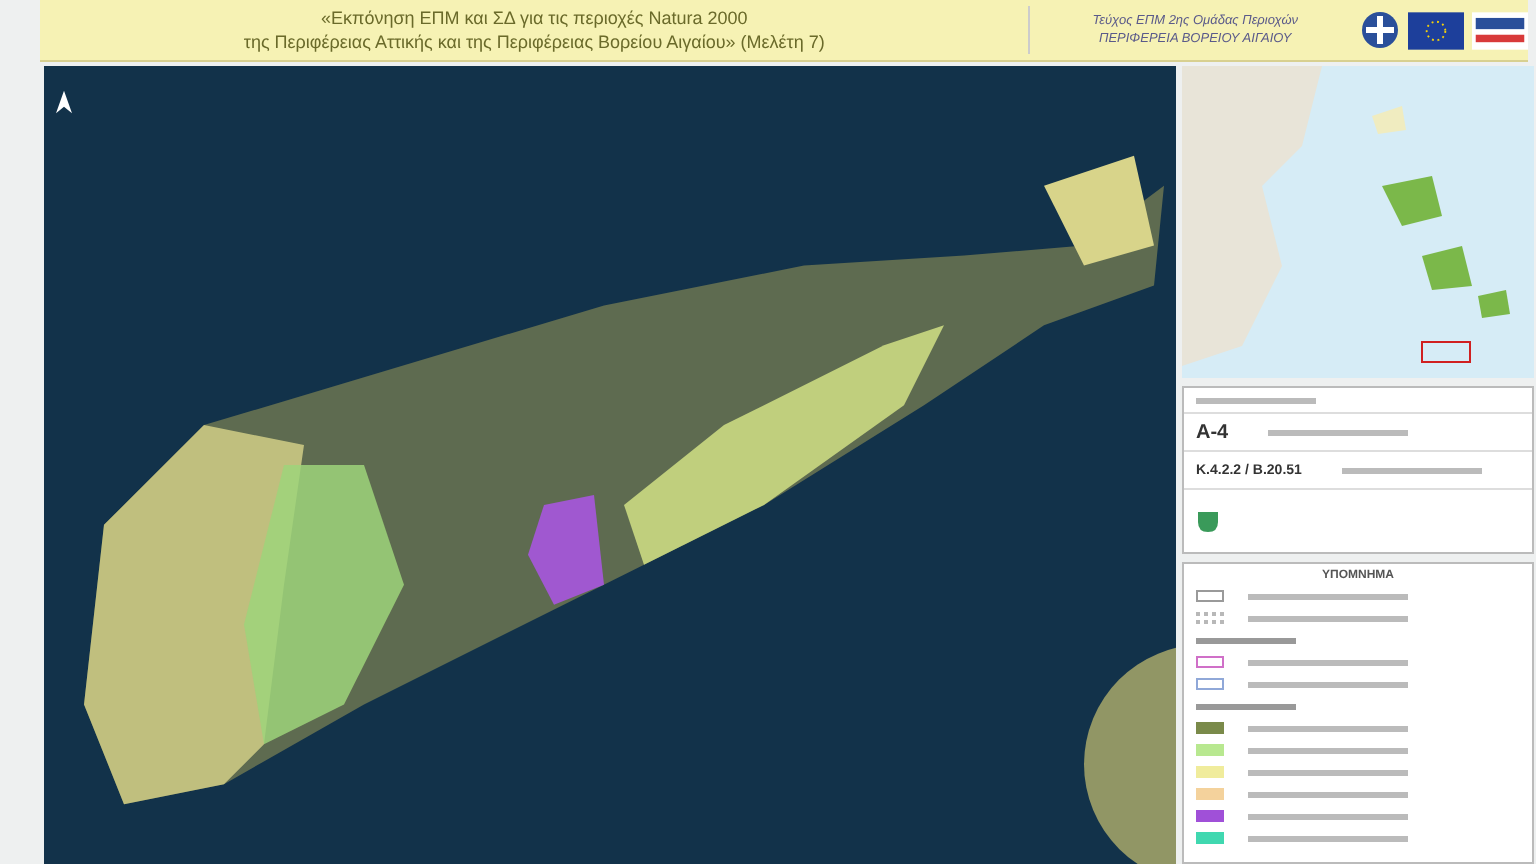  I want to click on sheet-number: Α-4, so click(1212, 432).